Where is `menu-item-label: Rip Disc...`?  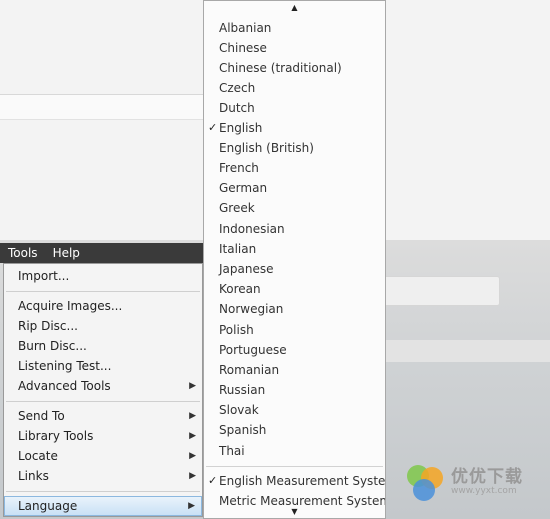
menu-item-label: Rip Disc... is located at coordinates (48, 326).